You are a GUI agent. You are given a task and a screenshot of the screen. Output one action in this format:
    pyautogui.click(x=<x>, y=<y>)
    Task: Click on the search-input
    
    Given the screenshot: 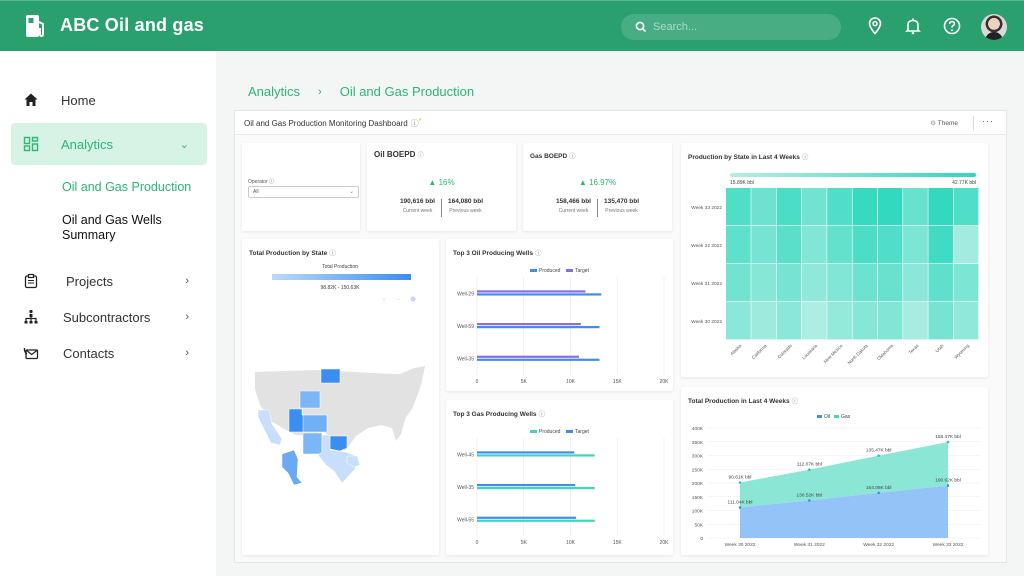 What is the action you would take?
    pyautogui.click(x=743, y=27)
    